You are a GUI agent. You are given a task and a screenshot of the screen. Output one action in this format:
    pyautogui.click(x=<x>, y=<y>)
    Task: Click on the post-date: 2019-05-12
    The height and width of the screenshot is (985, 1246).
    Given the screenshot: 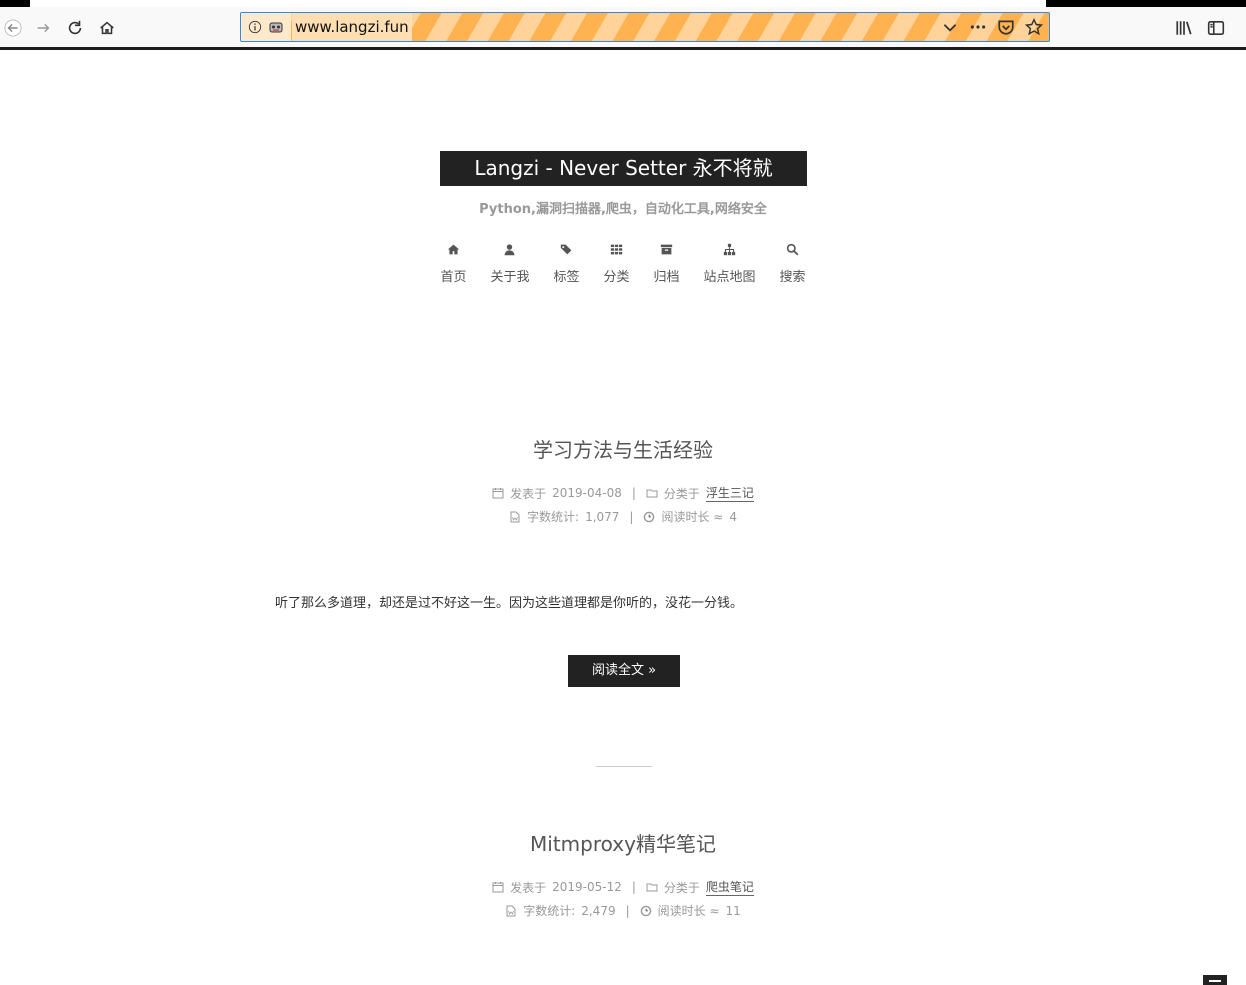 What is the action you would take?
    pyautogui.click(x=587, y=887)
    